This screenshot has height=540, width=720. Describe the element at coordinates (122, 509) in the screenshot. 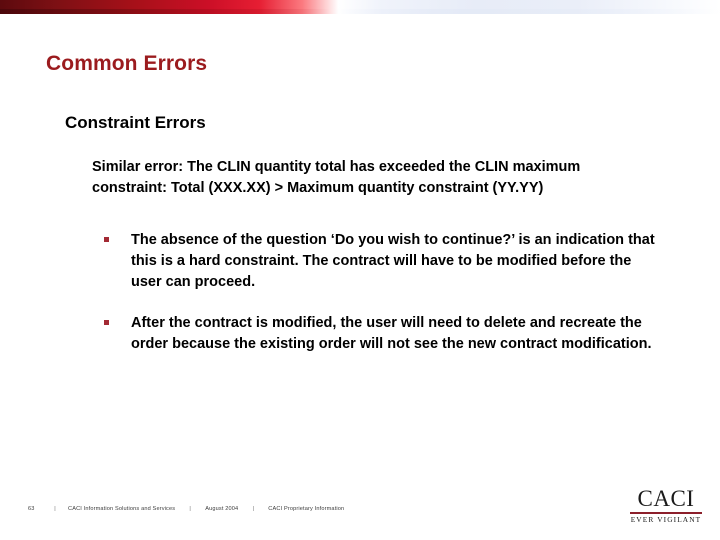

I see `footer-organization: CACI Information Solutions and Services` at that location.